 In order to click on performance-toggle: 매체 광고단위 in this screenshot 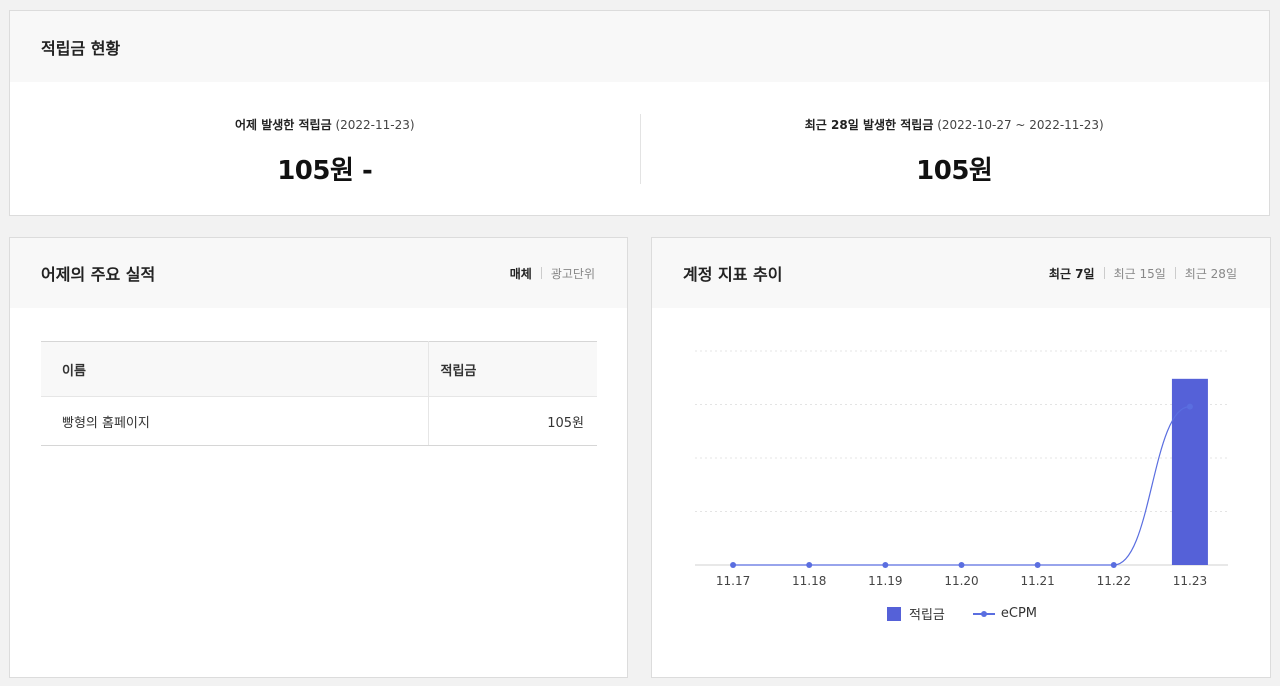, I will do `click(552, 273)`.